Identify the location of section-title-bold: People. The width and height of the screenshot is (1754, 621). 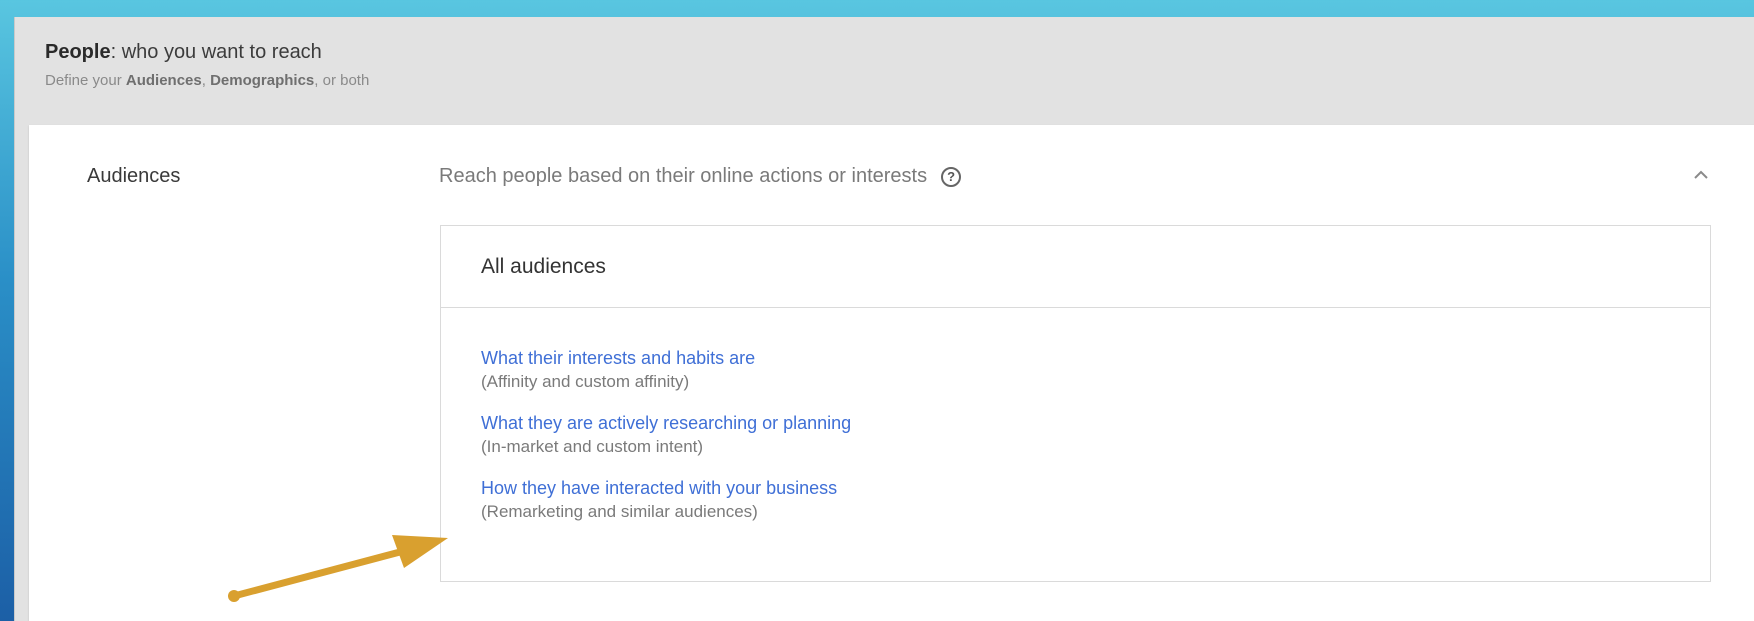
(78, 52).